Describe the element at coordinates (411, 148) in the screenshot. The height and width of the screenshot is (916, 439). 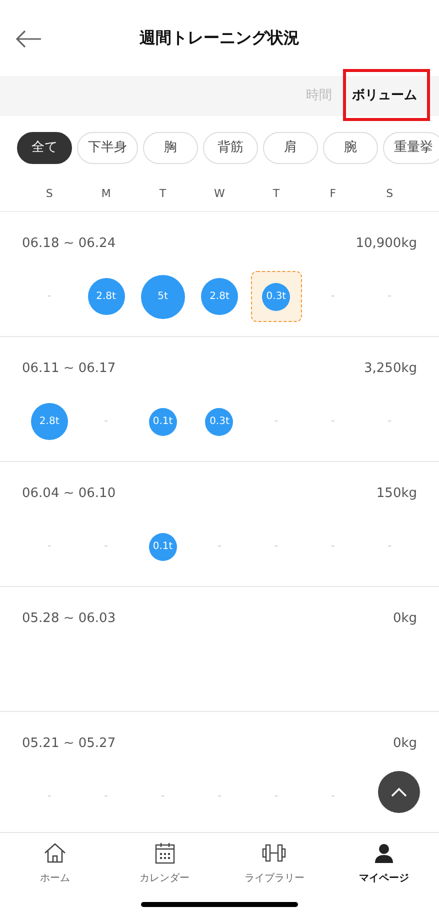
I see `filter-chip: 重量挙` at that location.